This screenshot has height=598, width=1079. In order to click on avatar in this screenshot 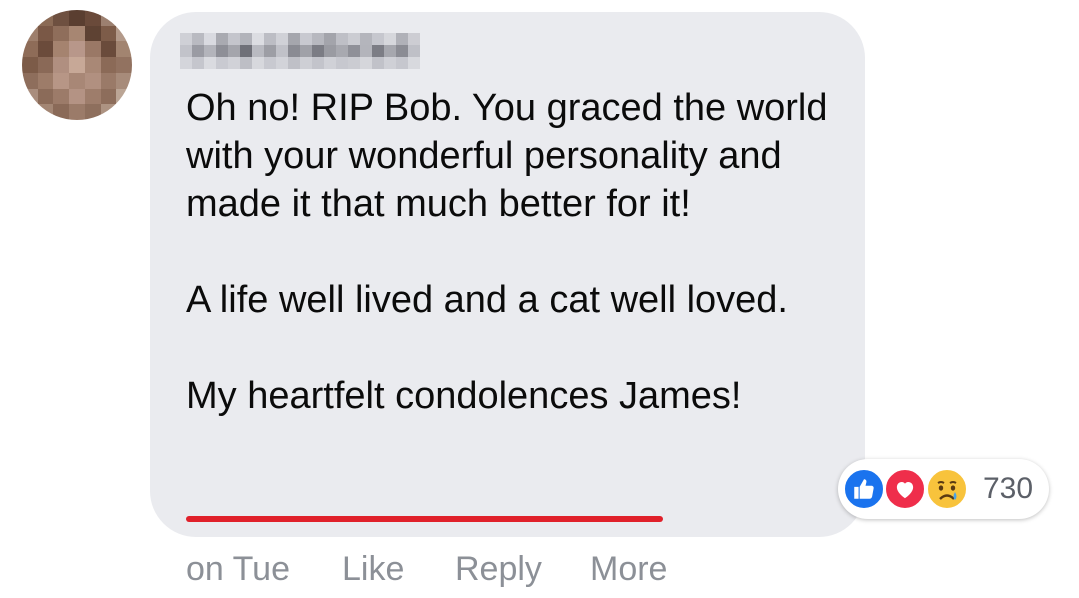, I will do `click(77, 65)`.